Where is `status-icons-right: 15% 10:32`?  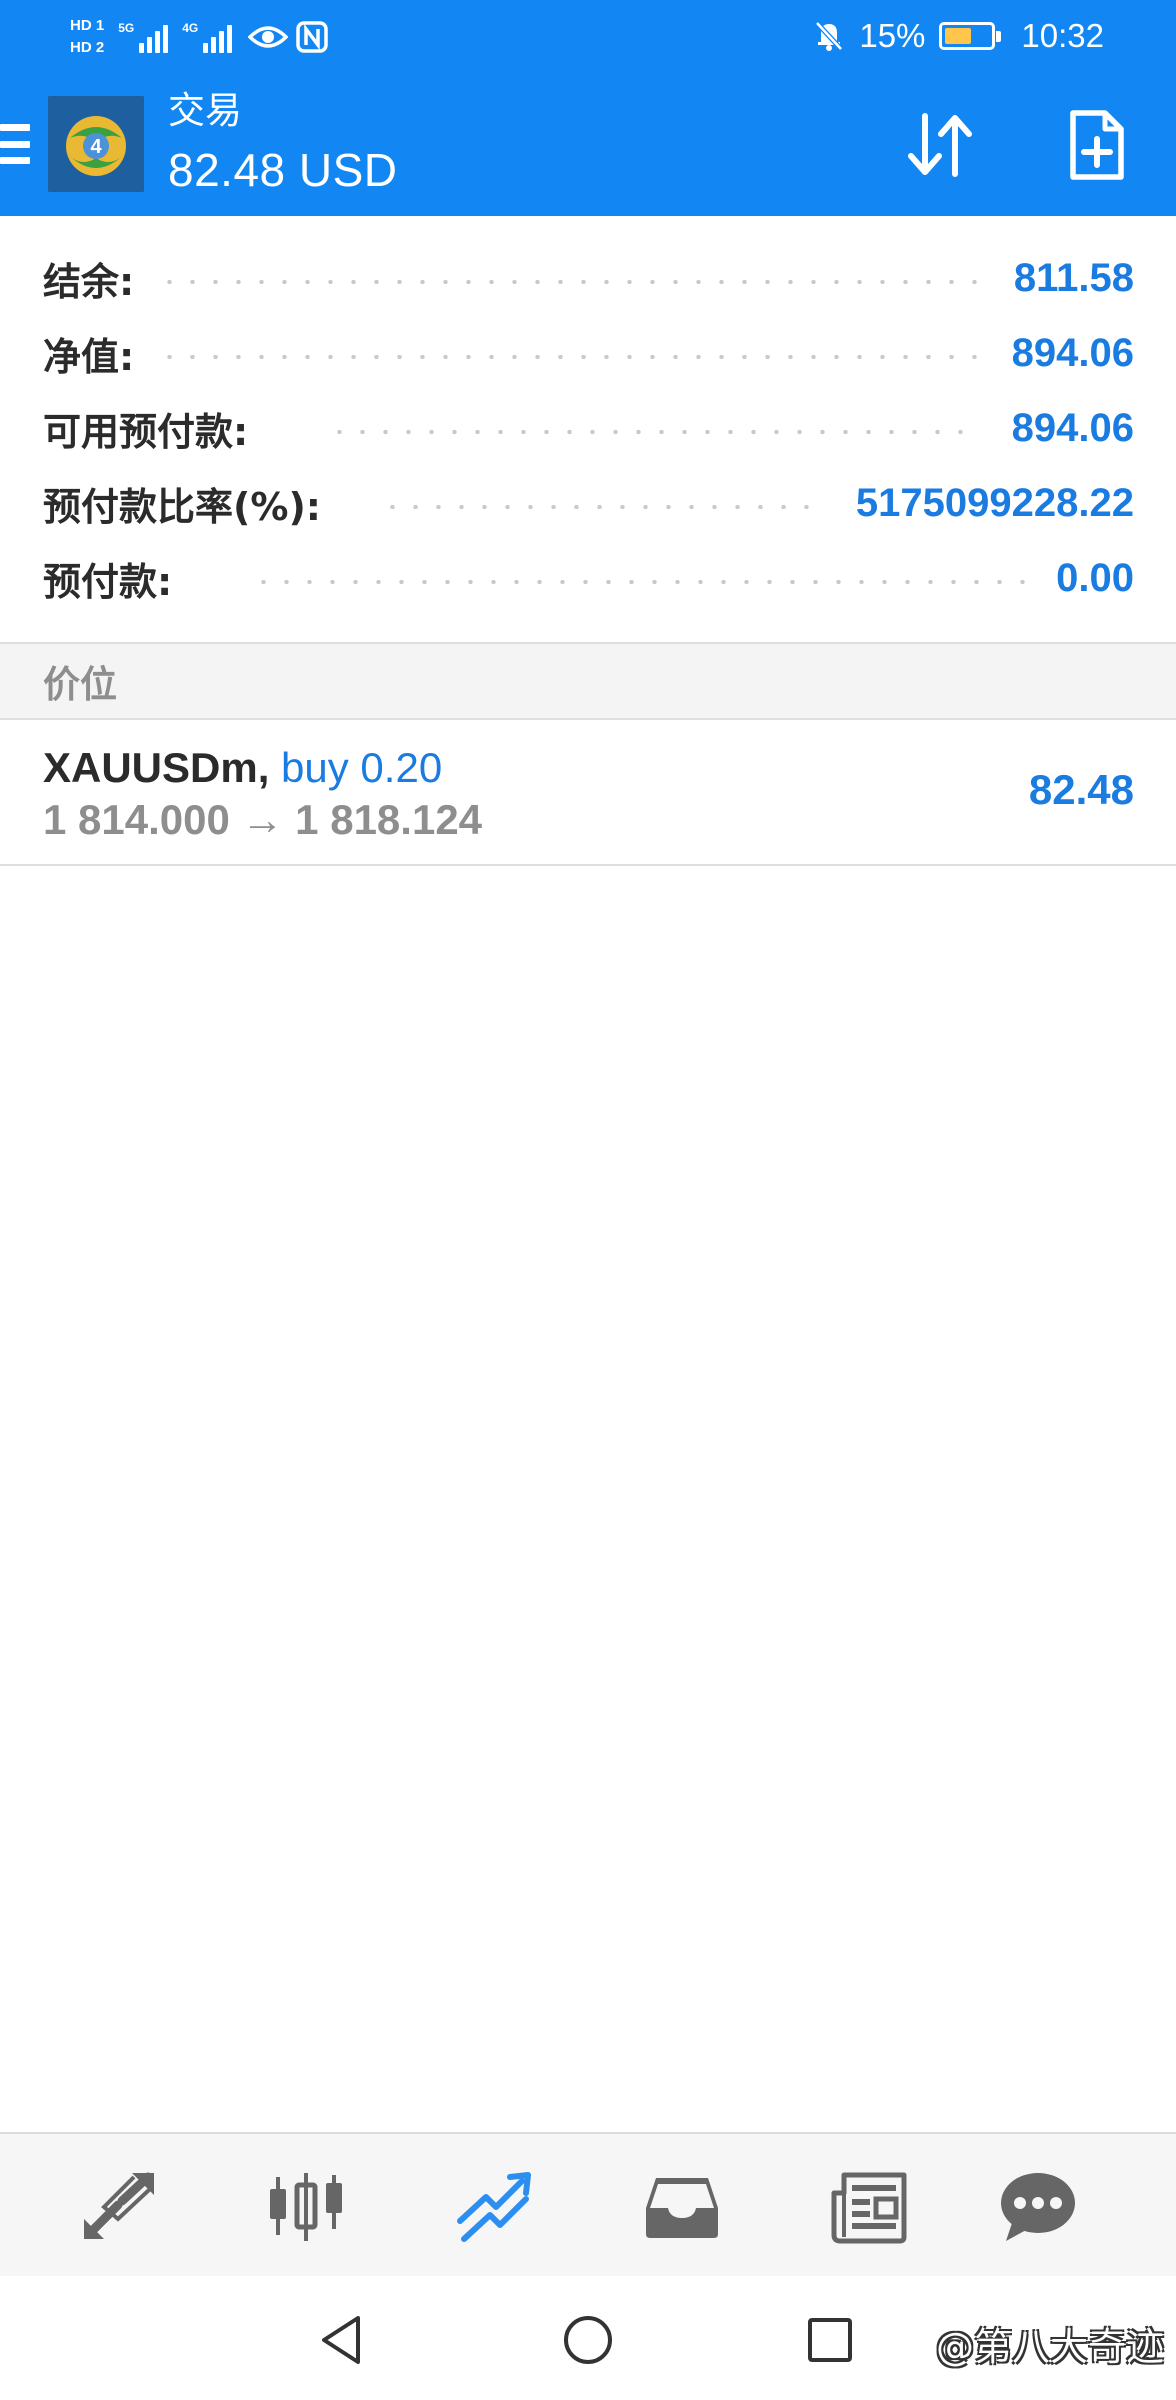 status-icons-right: 15% 10:32 is located at coordinates (958, 36).